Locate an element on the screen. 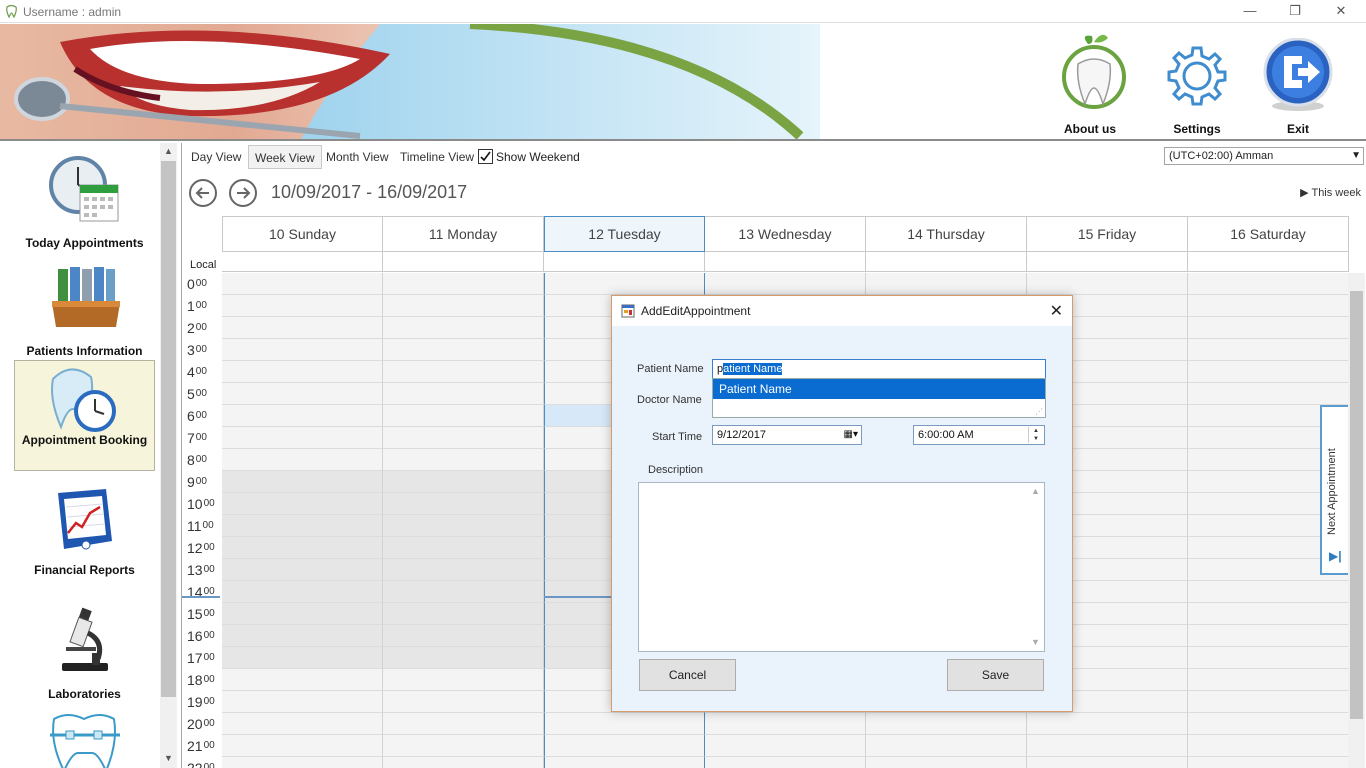 This screenshot has height=768, width=1366. this-week-link: ▶ This week is located at coordinates (1330, 192).